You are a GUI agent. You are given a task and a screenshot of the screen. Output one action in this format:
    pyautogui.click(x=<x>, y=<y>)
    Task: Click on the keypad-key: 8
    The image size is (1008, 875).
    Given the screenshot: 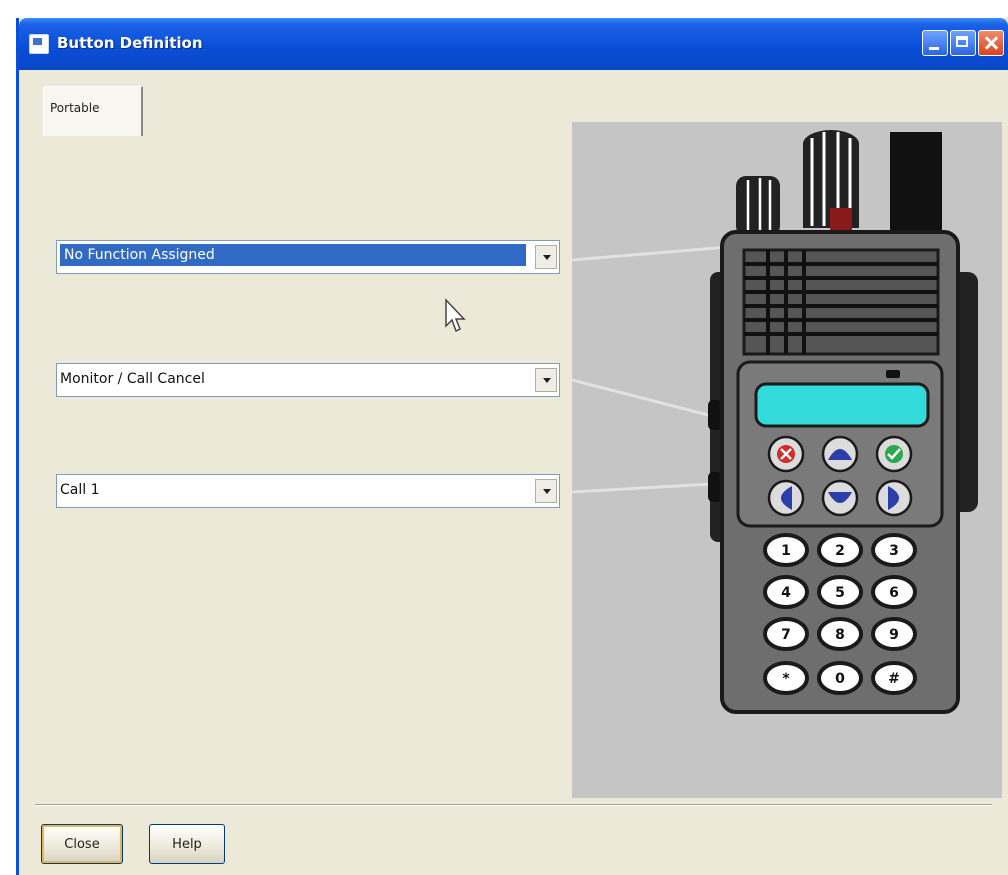 What is the action you would take?
    pyautogui.click(x=840, y=634)
    